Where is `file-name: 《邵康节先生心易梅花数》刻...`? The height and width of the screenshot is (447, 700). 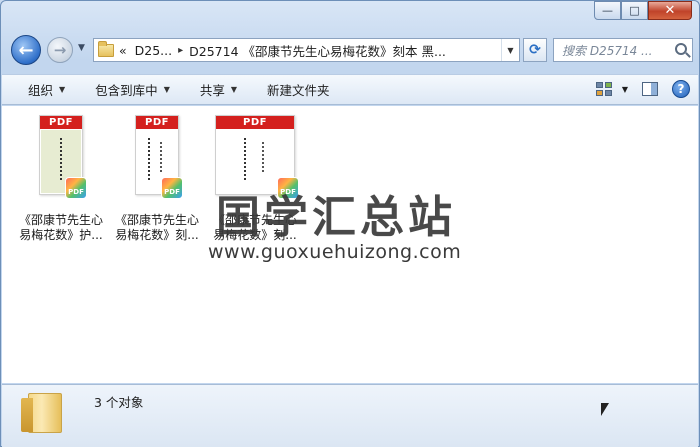
file-name: 《邵康节先生心易梅花数》刻... is located at coordinates (156, 227).